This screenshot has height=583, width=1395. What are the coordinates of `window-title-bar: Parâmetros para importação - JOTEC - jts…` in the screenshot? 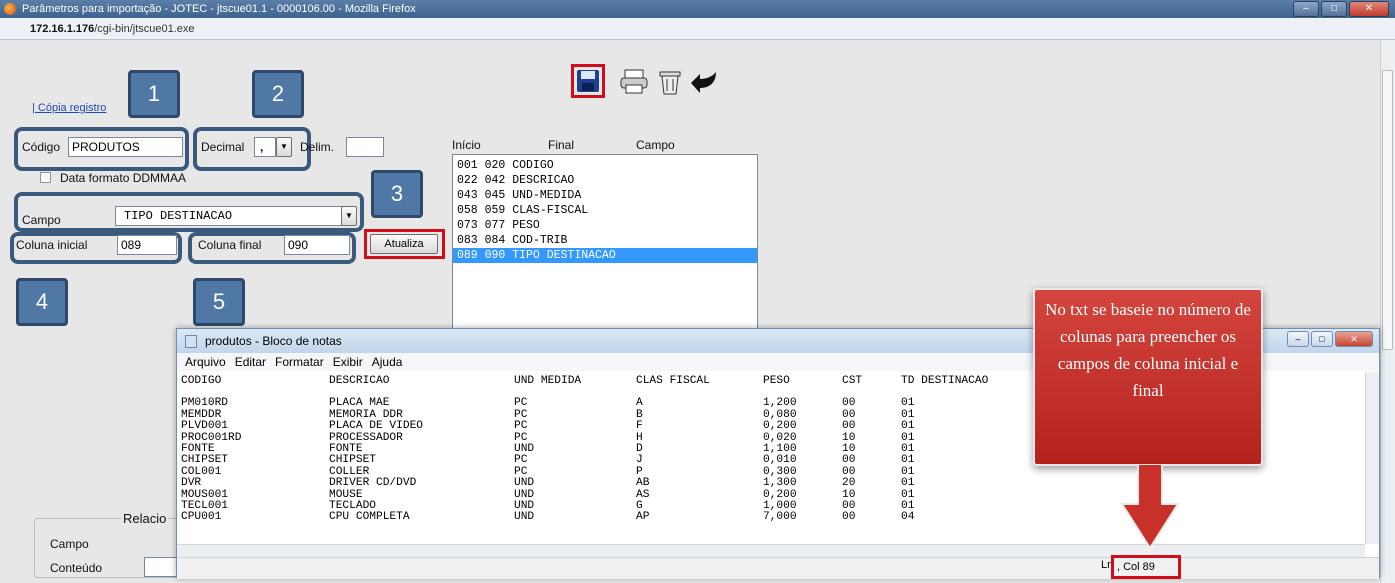 It's located at (697, 9).